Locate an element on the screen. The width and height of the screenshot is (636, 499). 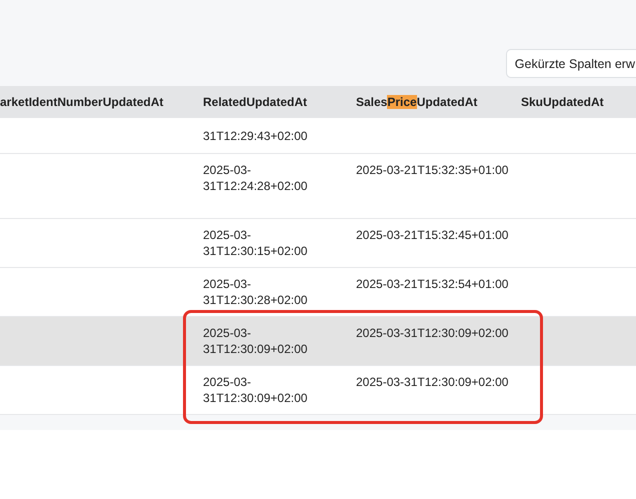
column-header: RelatedUpdatedAt is located at coordinates (248, 102).